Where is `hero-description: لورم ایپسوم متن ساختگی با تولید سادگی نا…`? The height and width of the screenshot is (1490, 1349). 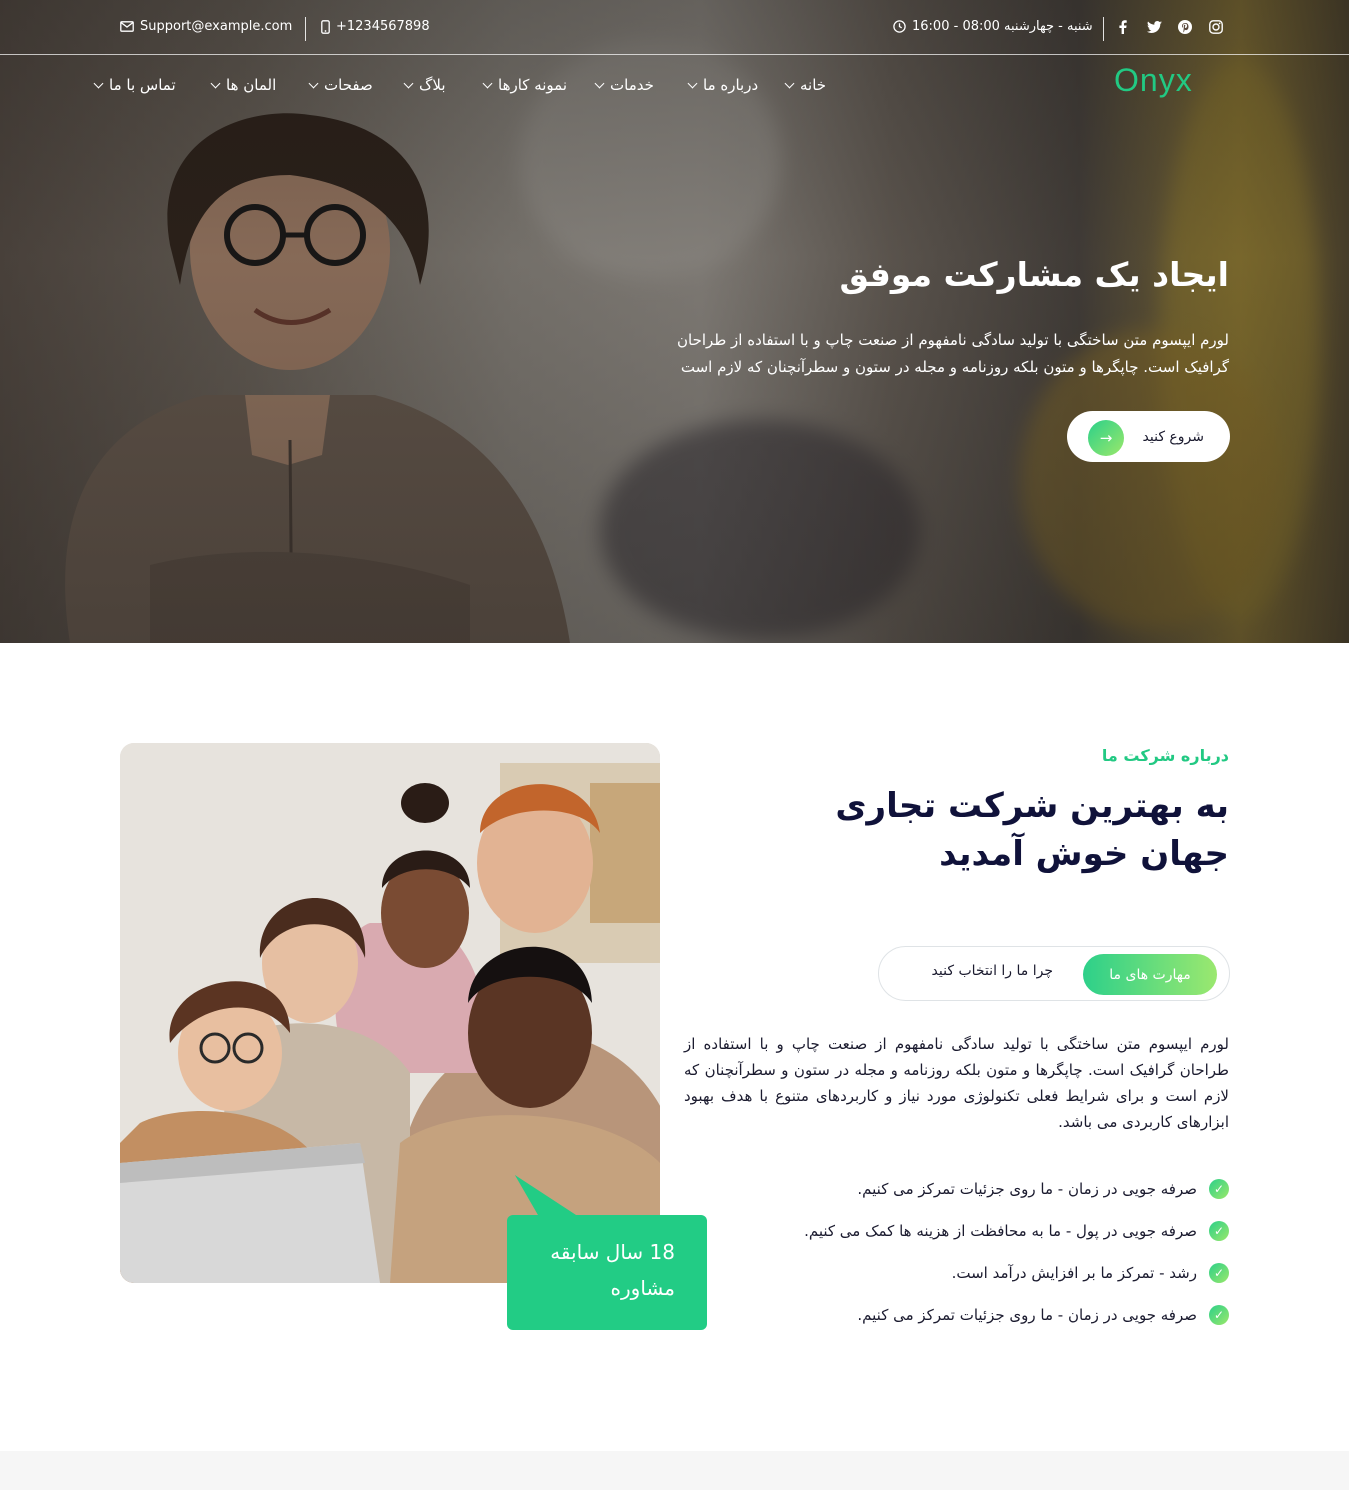 hero-description: لورم ایپسوم متن ساختگی با تولید سادگی نا… is located at coordinates (953, 353).